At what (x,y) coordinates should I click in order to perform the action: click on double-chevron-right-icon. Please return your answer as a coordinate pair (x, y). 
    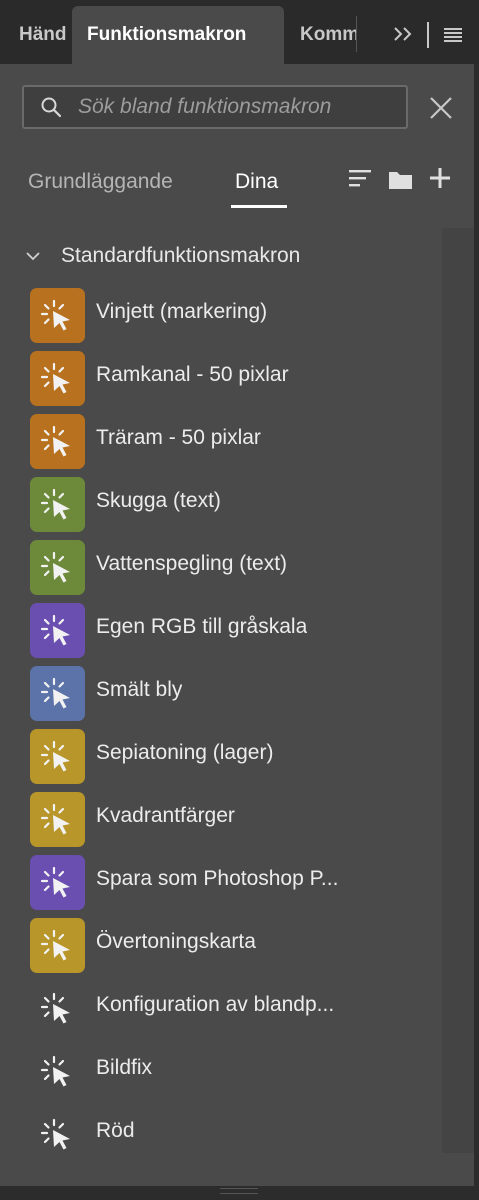
    Looking at the image, I should click on (403, 34).